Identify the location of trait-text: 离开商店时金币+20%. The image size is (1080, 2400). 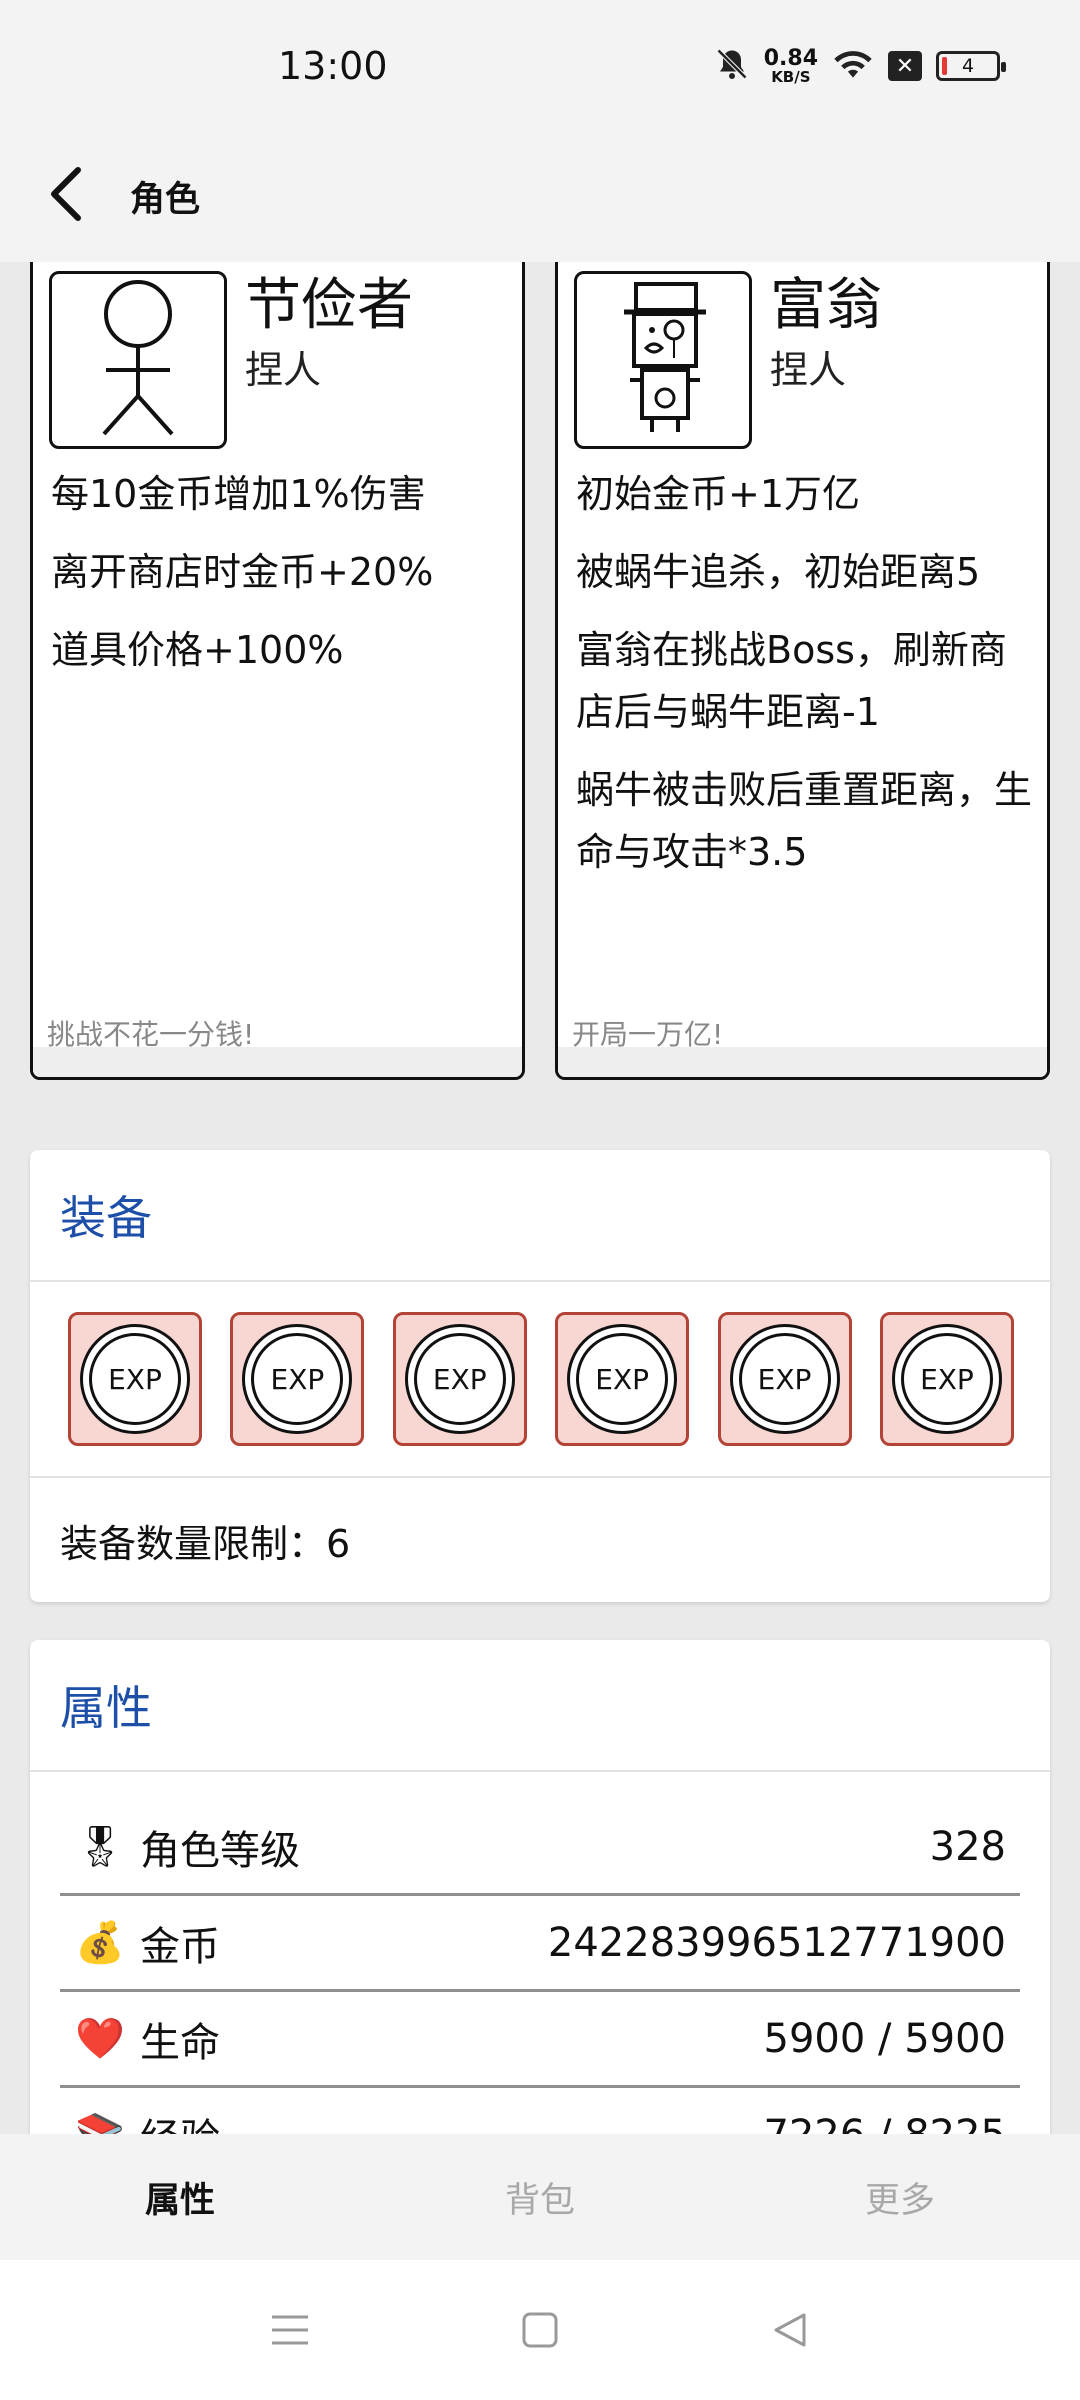
(242, 572).